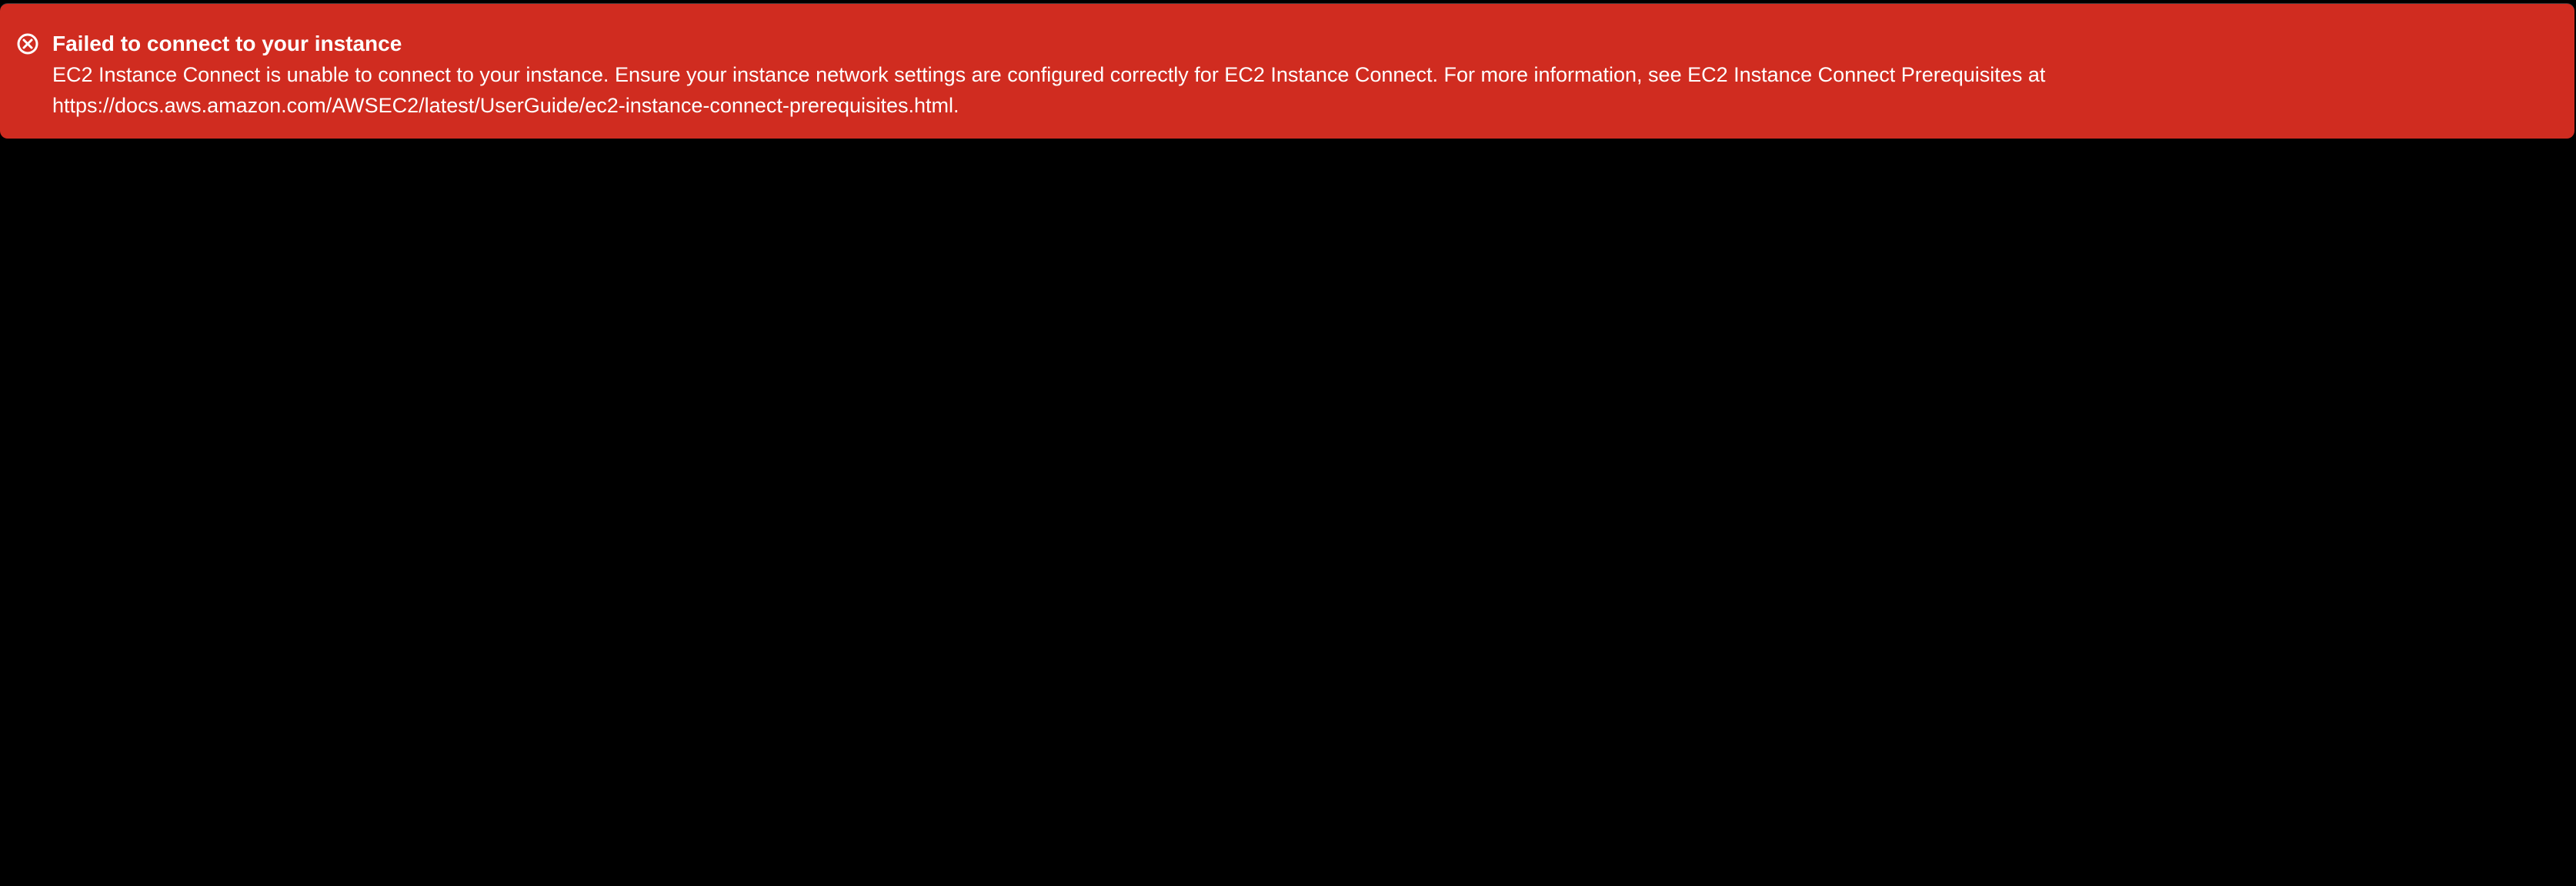 The height and width of the screenshot is (886, 2576). Describe the element at coordinates (227, 44) in the screenshot. I see `flashbar-title: Failed to connect to your instance` at that location.